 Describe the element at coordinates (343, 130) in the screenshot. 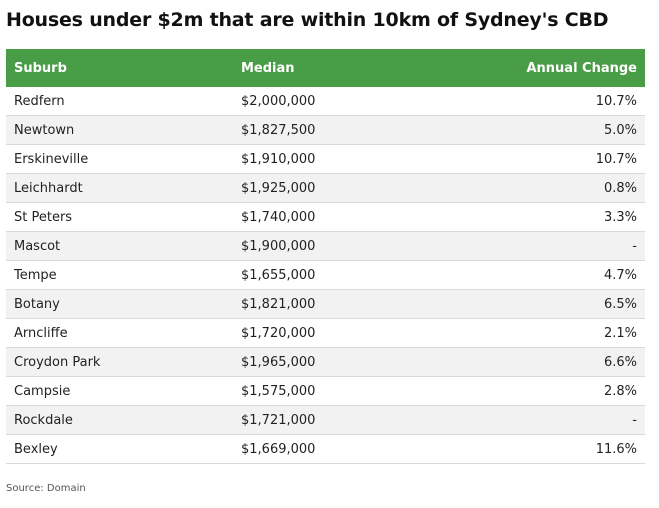

I see `cell-median: $1,827,500` at that location.